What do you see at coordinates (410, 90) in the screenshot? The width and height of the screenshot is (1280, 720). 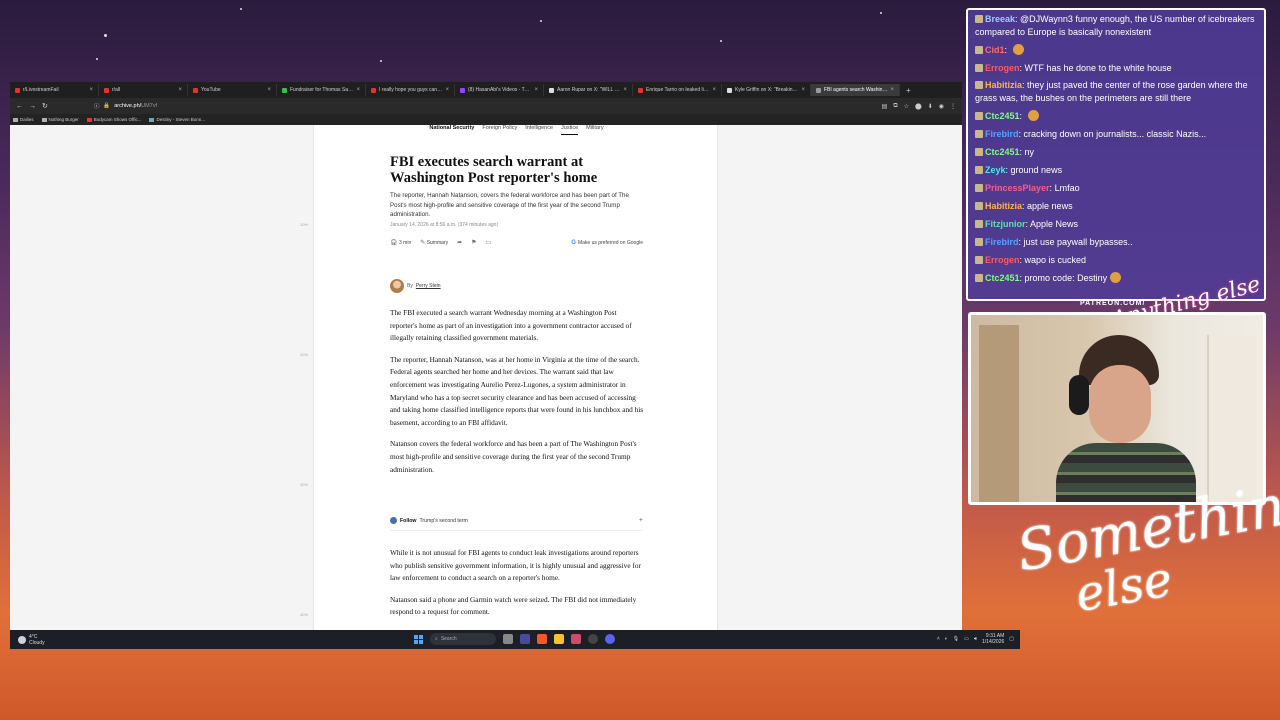 I see `tab-reddit-post: I really hope you guys can see ×` at bounding box center [410, 90].